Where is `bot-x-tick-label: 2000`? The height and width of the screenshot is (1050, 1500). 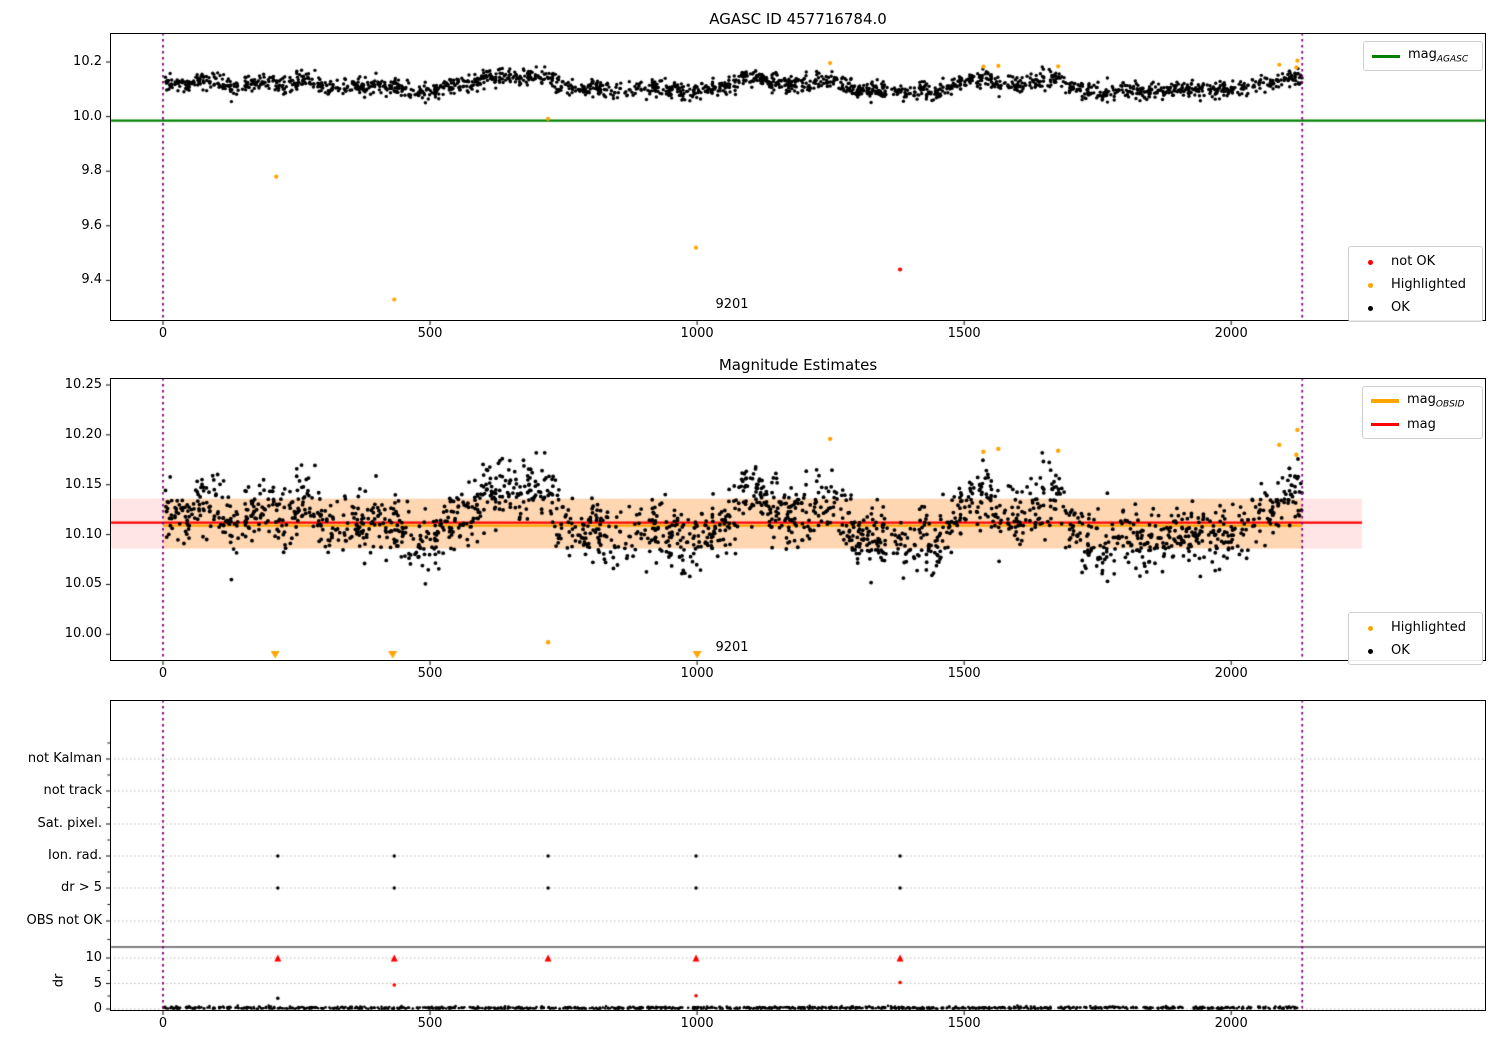 bot-x-tick-label: 2000 is located at coordinates (1231, 1023).